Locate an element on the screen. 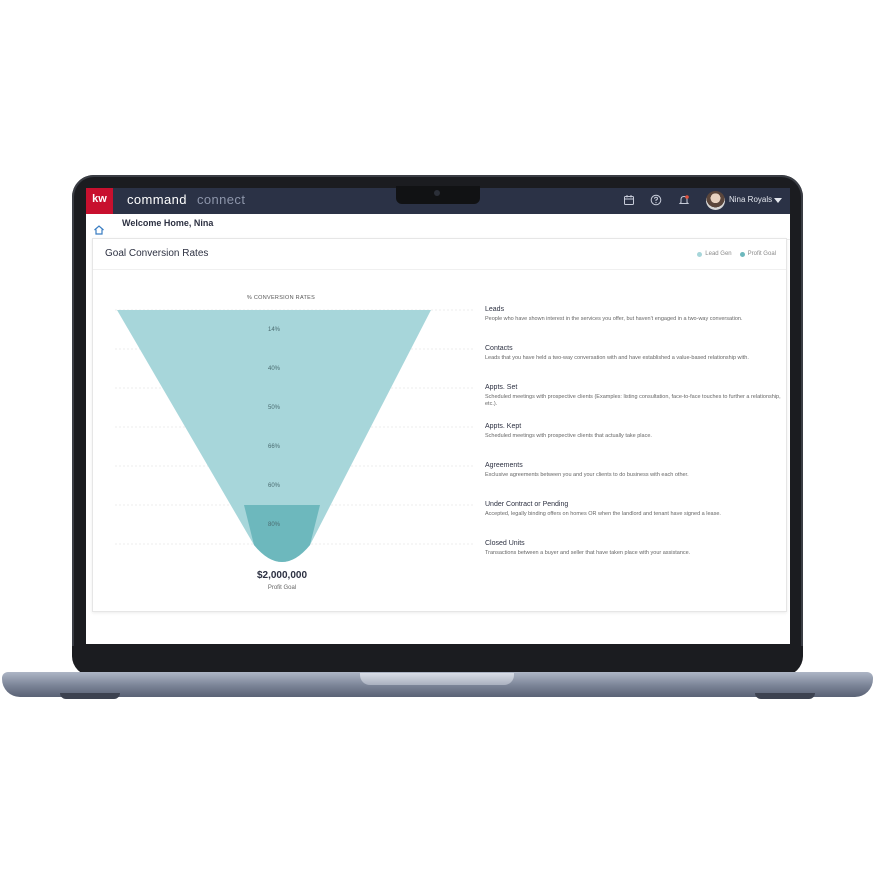  stage-title: Appts. Set is located at coordinates (501, 387).